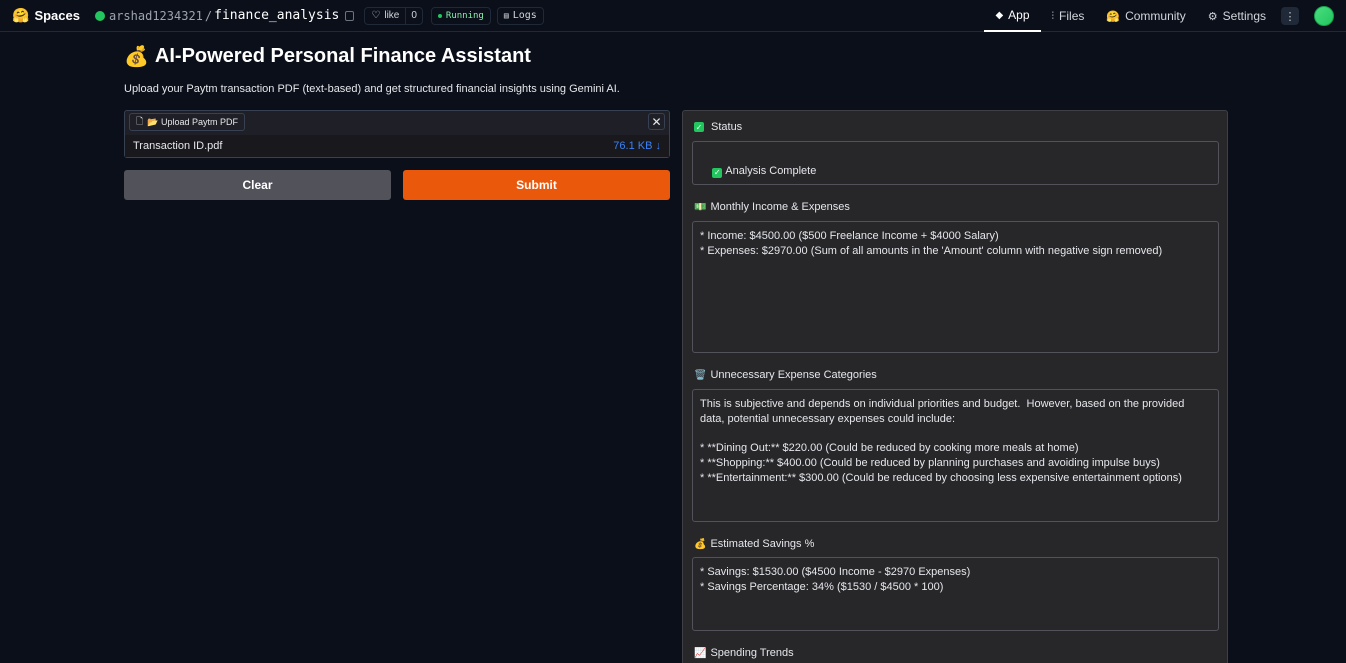 The image size is (1346, 663). What do you see at coordinates (342, 56) in the screenshot?
I see `page-title-text: AI-Powered Personal Finance Assistant` at bounding box center [342, 56].